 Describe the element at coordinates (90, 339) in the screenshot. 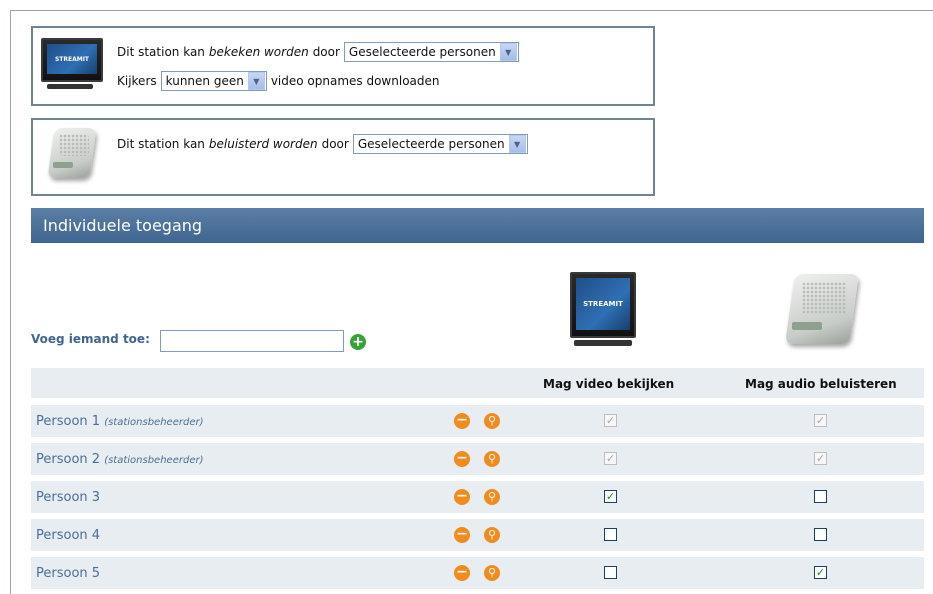

I see `add-person-label: Voeg iemand toe:` at that location.